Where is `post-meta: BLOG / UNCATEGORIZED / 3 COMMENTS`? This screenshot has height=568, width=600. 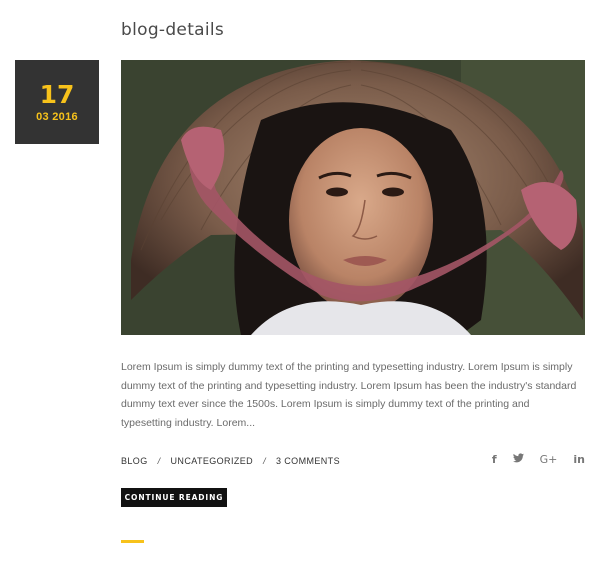 post-meta: BLOG / UNCATEGORIZED / 3 COMMENTS is located at coordinates (230, 461).